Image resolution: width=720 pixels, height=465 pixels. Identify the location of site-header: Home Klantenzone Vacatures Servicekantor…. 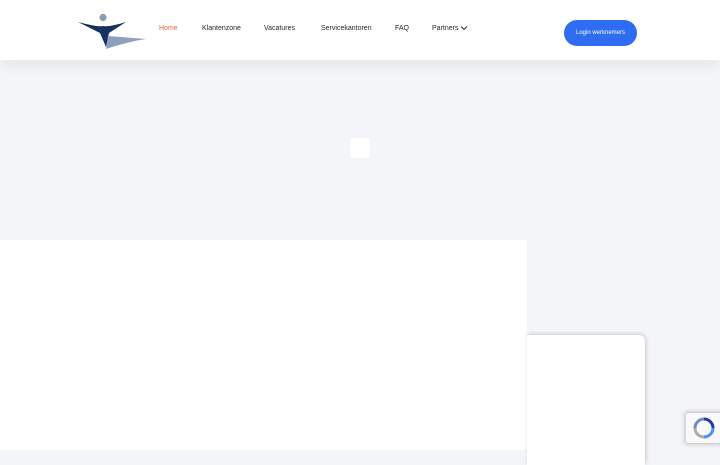
(360, 30).